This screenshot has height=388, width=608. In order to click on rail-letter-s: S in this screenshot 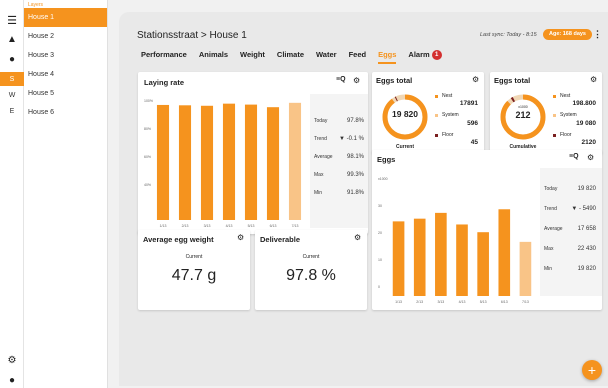, I will do `click(12, 79)`.